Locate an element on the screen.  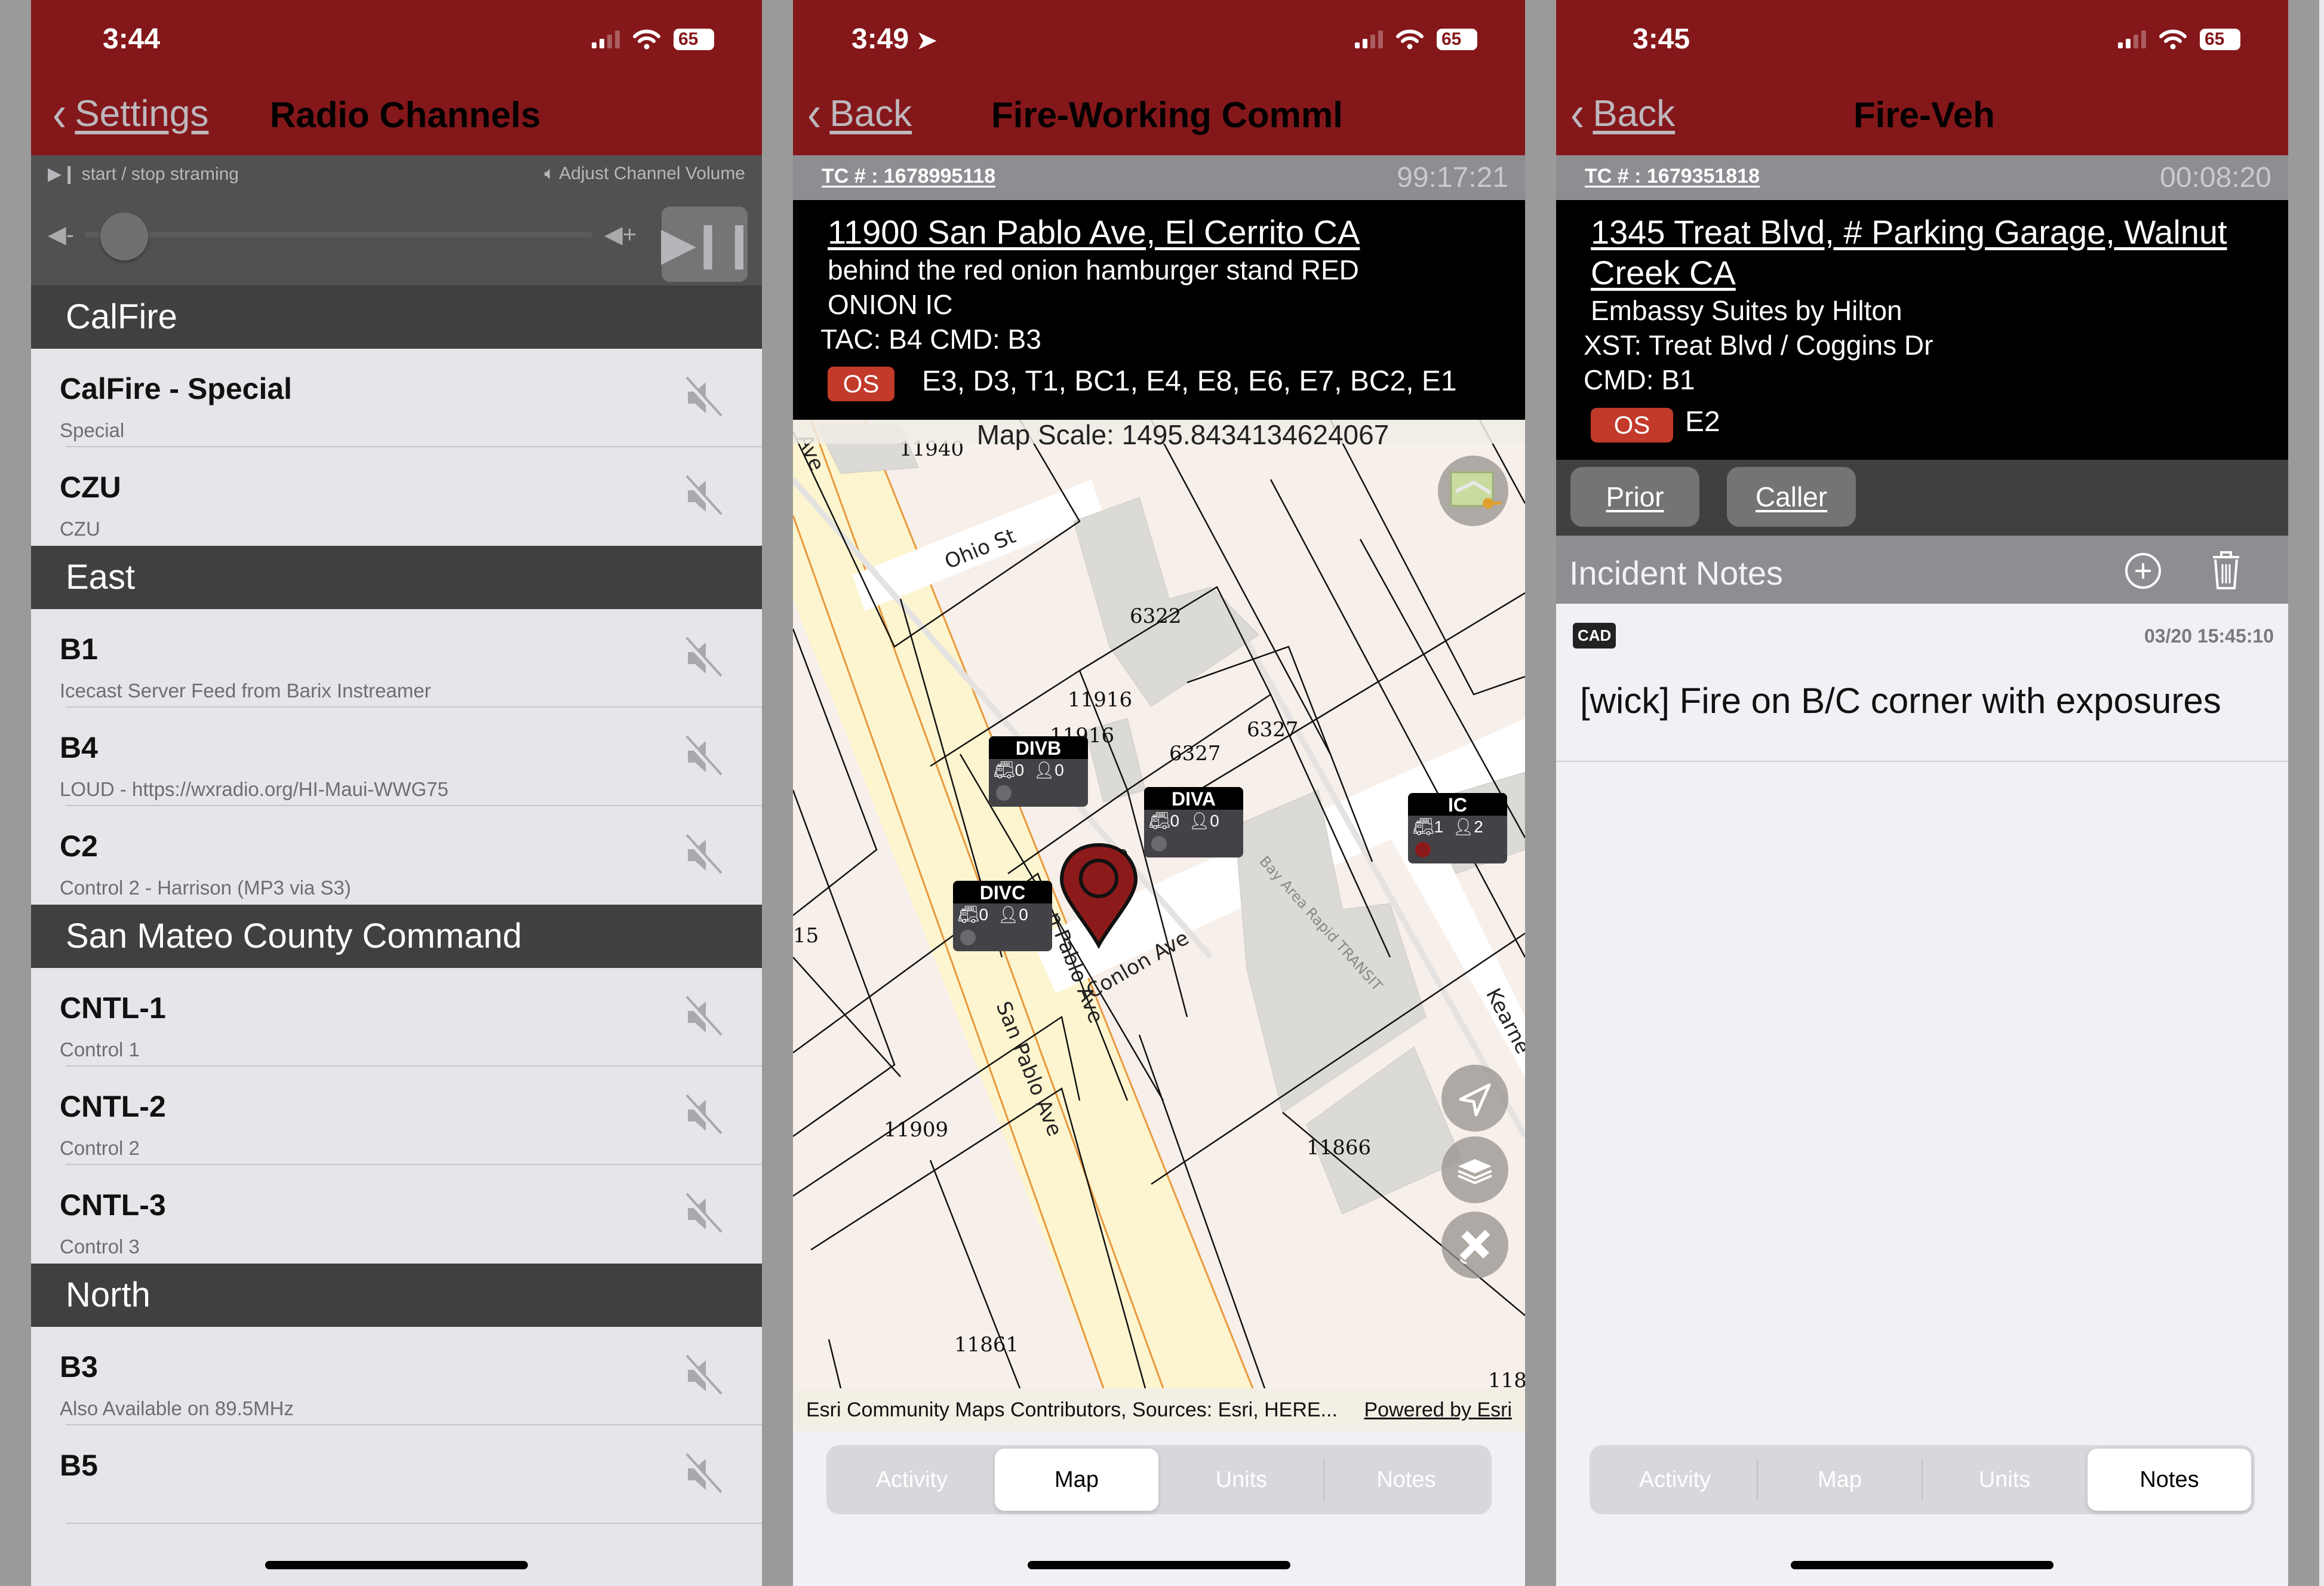
volume-slider is located at coordinates (338, 235).